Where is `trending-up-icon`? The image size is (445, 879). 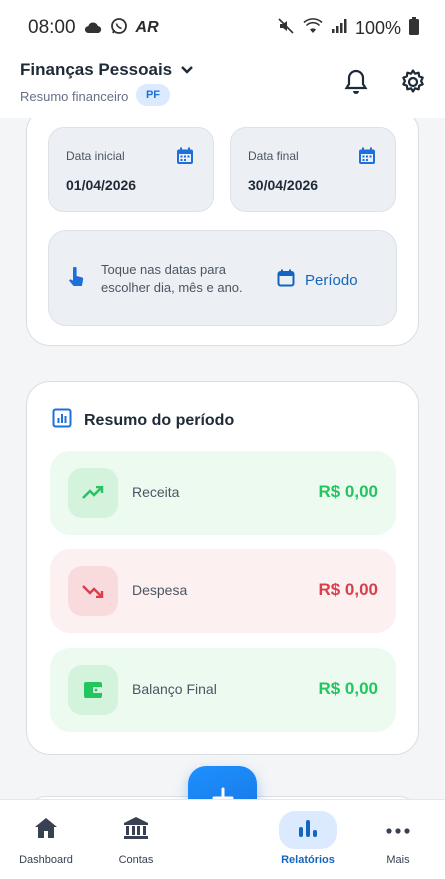 trending-up-icon is located at coordinates (93, 493).